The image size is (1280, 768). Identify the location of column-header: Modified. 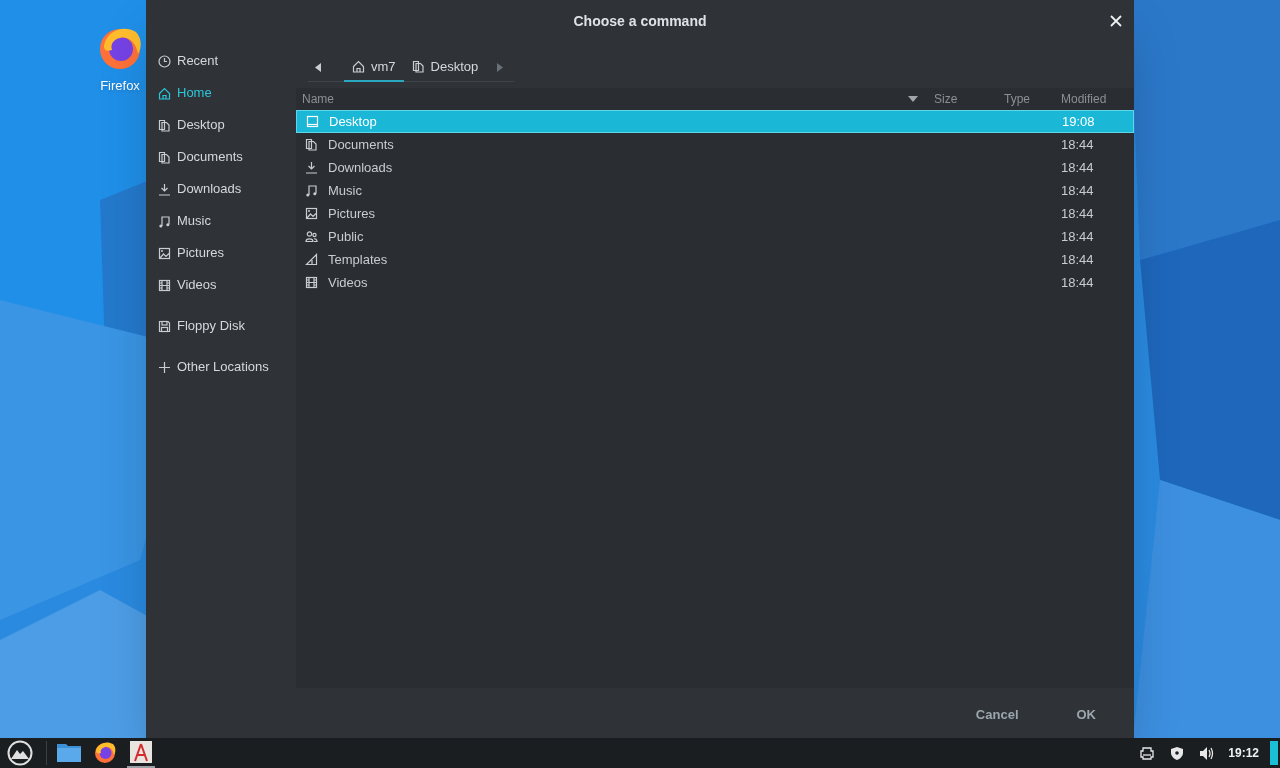
(1084, 99).